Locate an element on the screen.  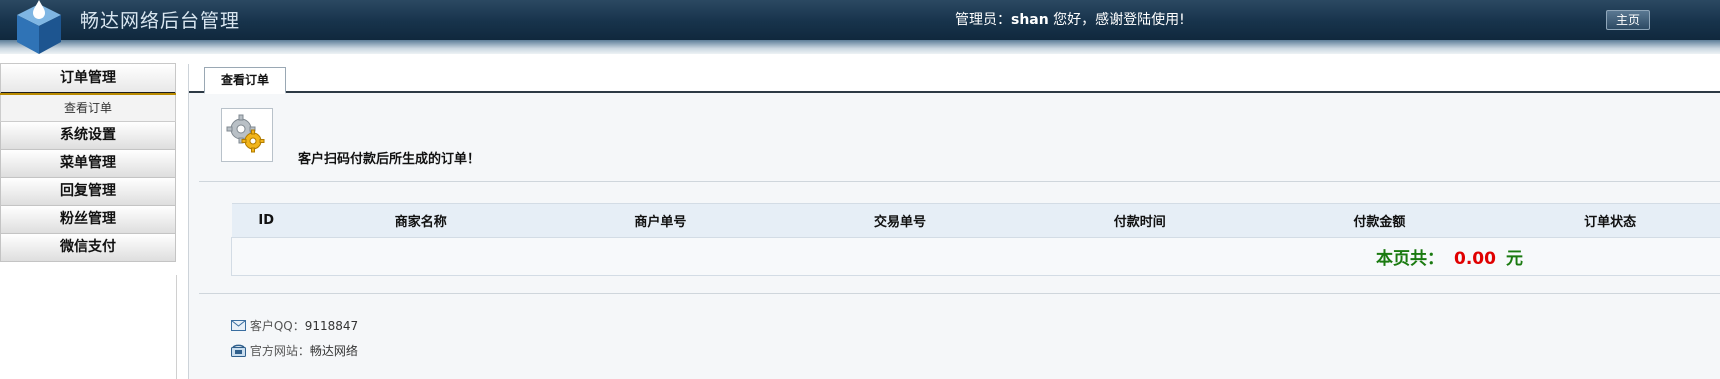
column-header-pay-amount: 付款金额 is located at coordinates (1379, 220).